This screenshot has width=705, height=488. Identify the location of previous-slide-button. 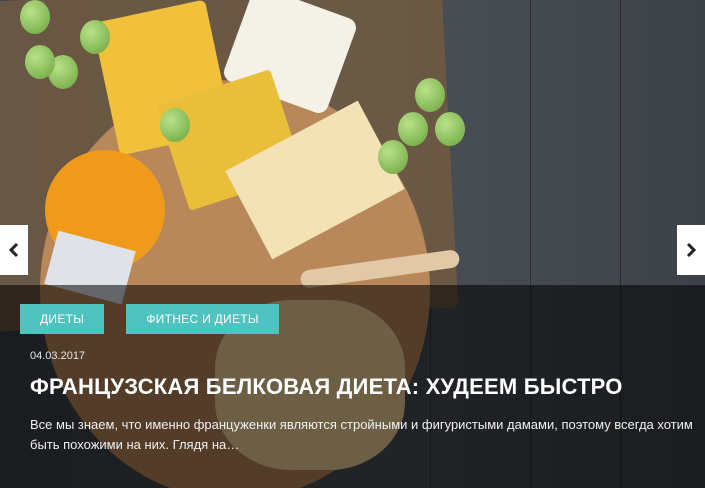
(14, 250).